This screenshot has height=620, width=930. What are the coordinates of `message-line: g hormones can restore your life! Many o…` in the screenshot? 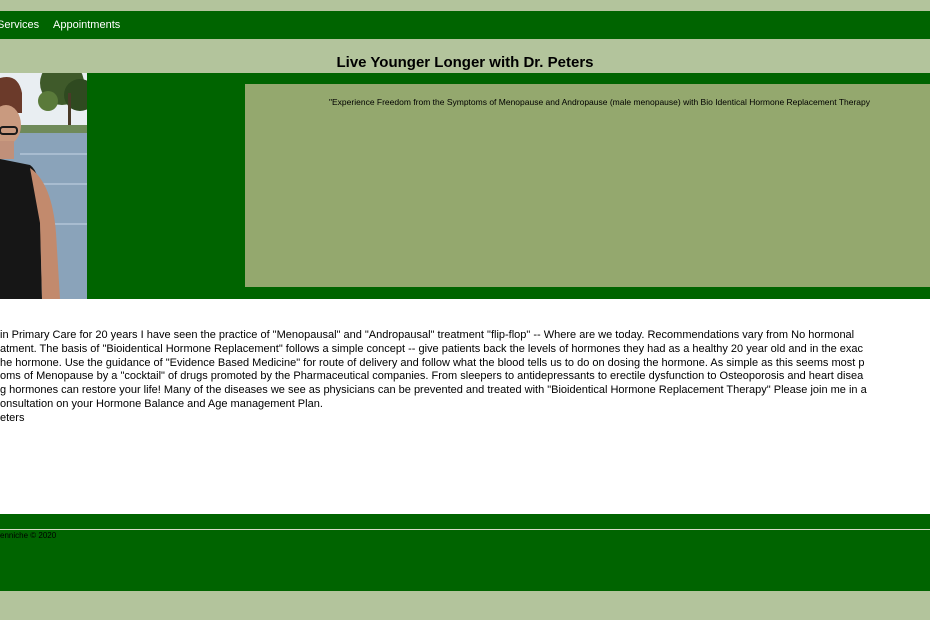 It's located at (433, 390).